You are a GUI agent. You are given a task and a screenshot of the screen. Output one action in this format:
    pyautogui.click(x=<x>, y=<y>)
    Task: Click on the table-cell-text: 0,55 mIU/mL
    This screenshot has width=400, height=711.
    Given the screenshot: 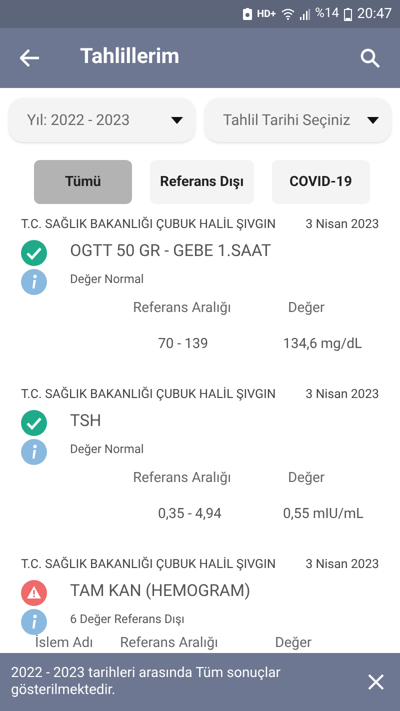 What is the action you would take?
    pyautogui.click(x=323, y=514)
    